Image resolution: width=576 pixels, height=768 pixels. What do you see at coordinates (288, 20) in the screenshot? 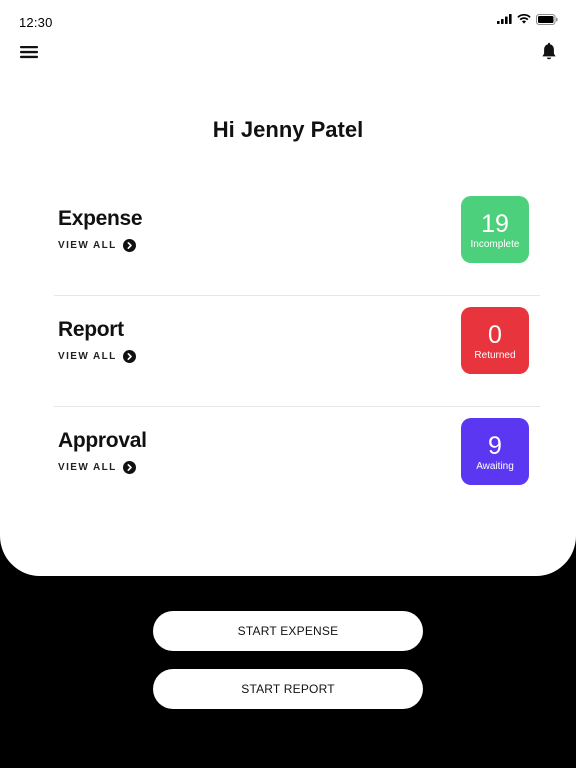
I see `status-bar: 12:30` at bounding box center [288, 20].